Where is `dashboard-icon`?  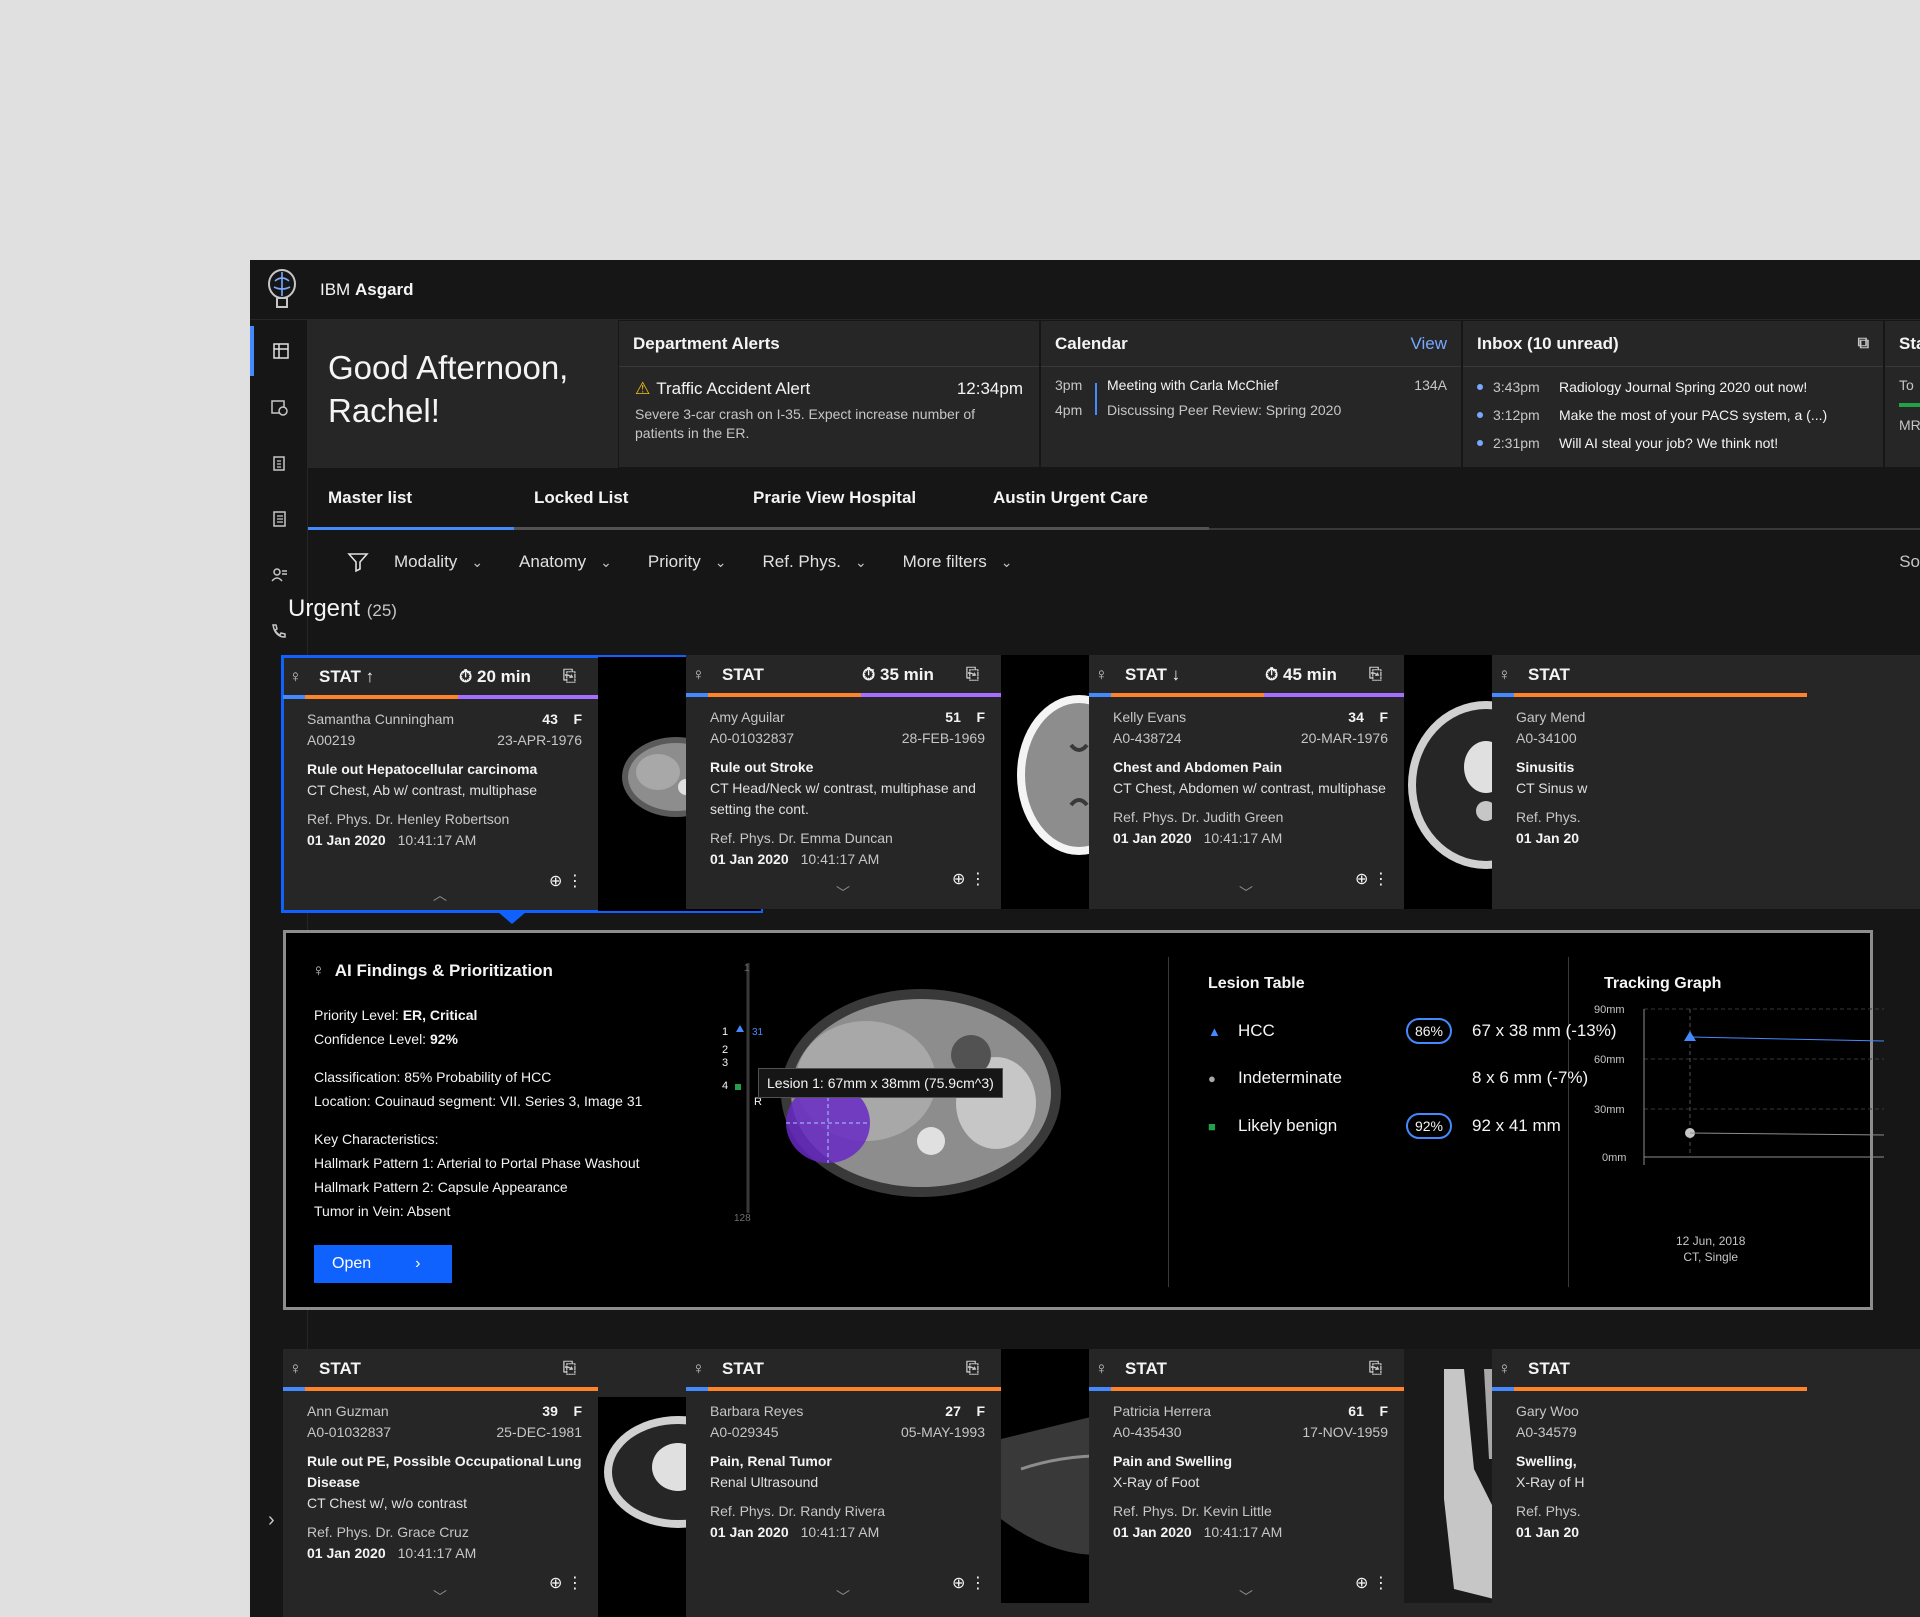 dashboard-icon is located at coordinates (279, 351).